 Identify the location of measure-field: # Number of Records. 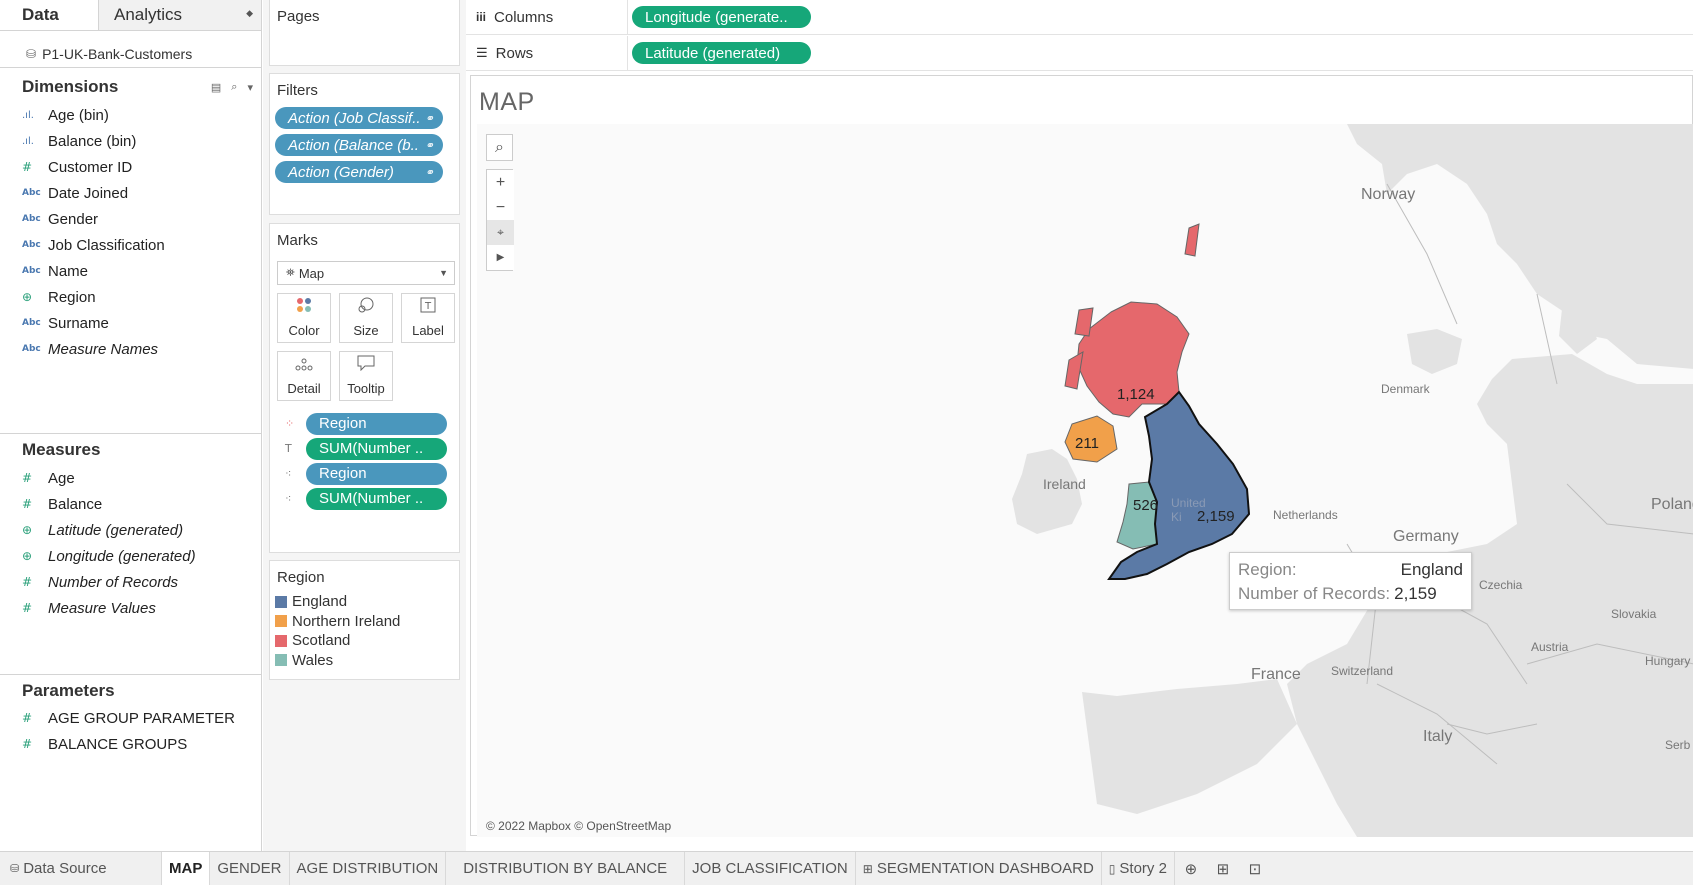
(130, 582).